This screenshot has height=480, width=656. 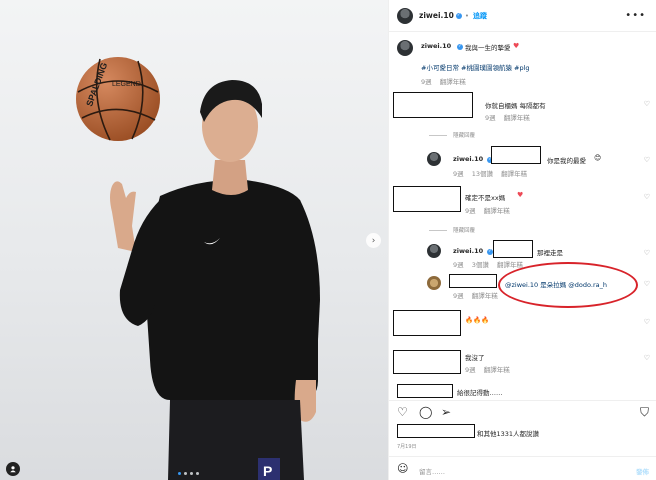 I want to click on redacted-liker, so click(x=436, y=431).